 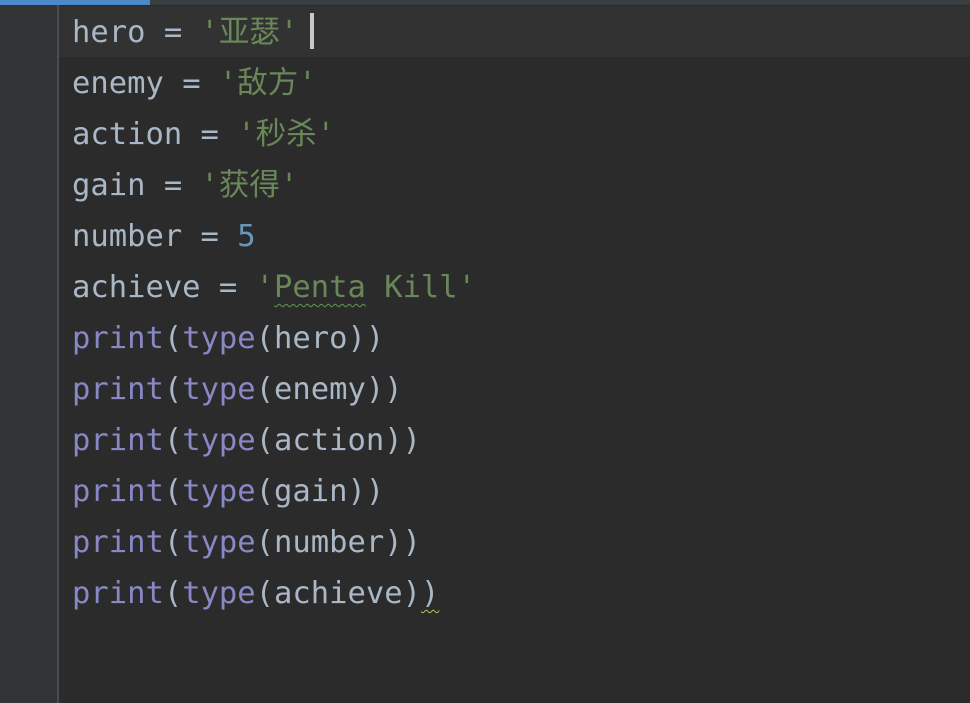 I want to click on line-number-gutter, so click(x=28, y=354).